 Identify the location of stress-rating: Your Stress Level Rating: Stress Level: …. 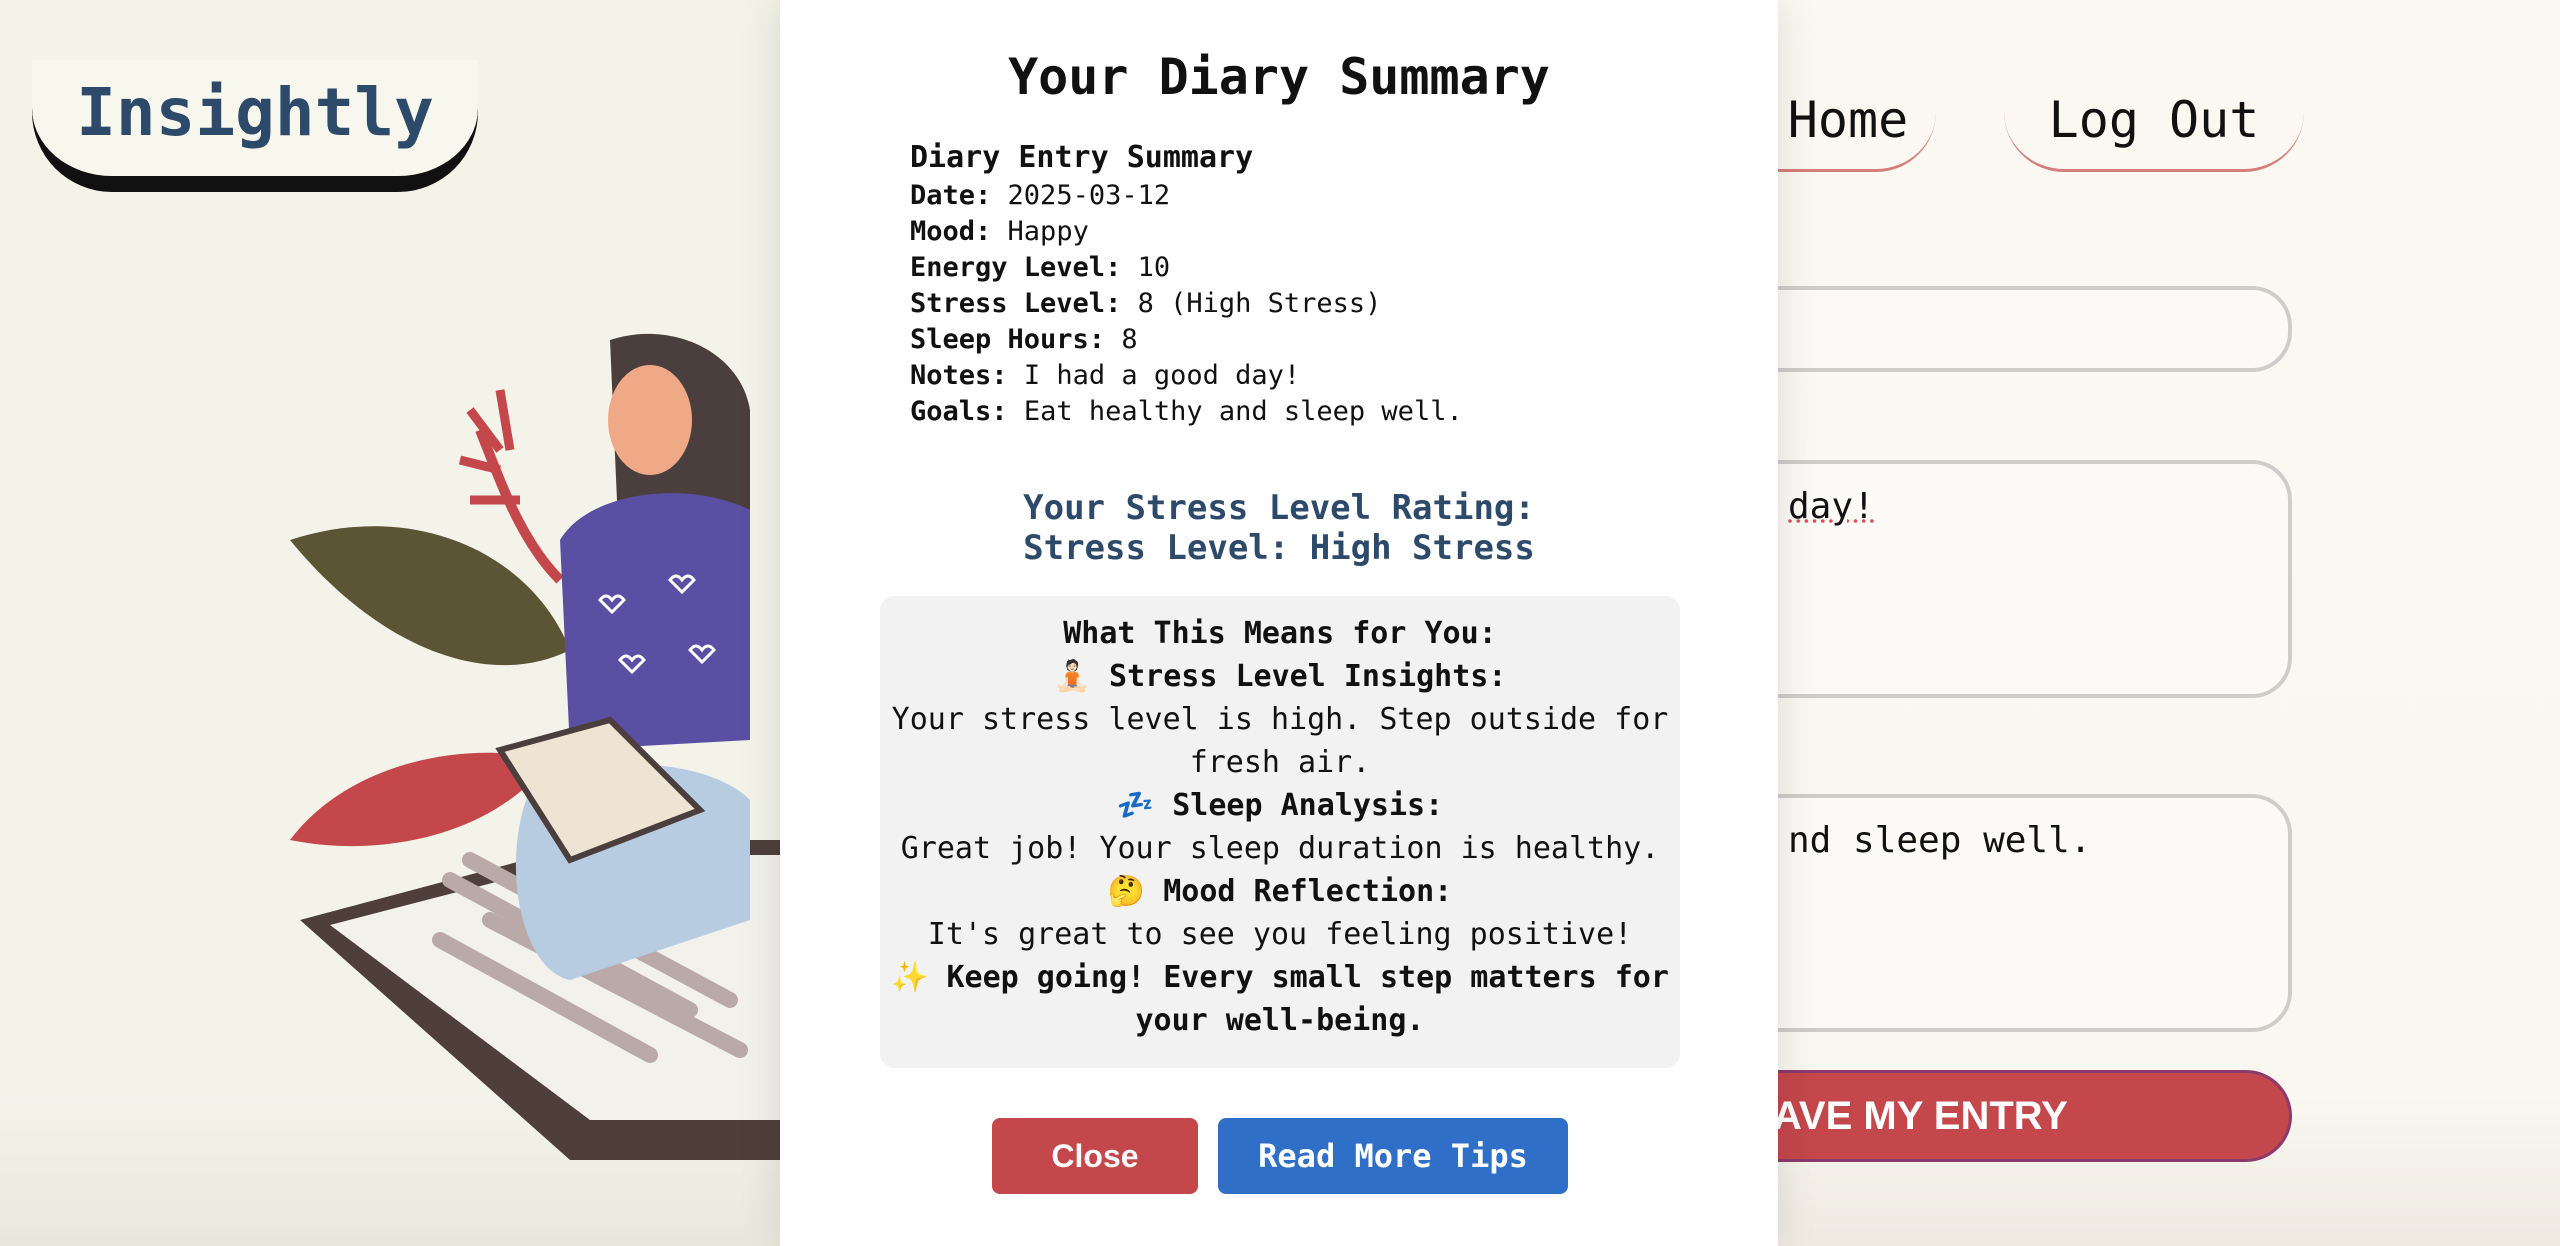
(1279, 528).